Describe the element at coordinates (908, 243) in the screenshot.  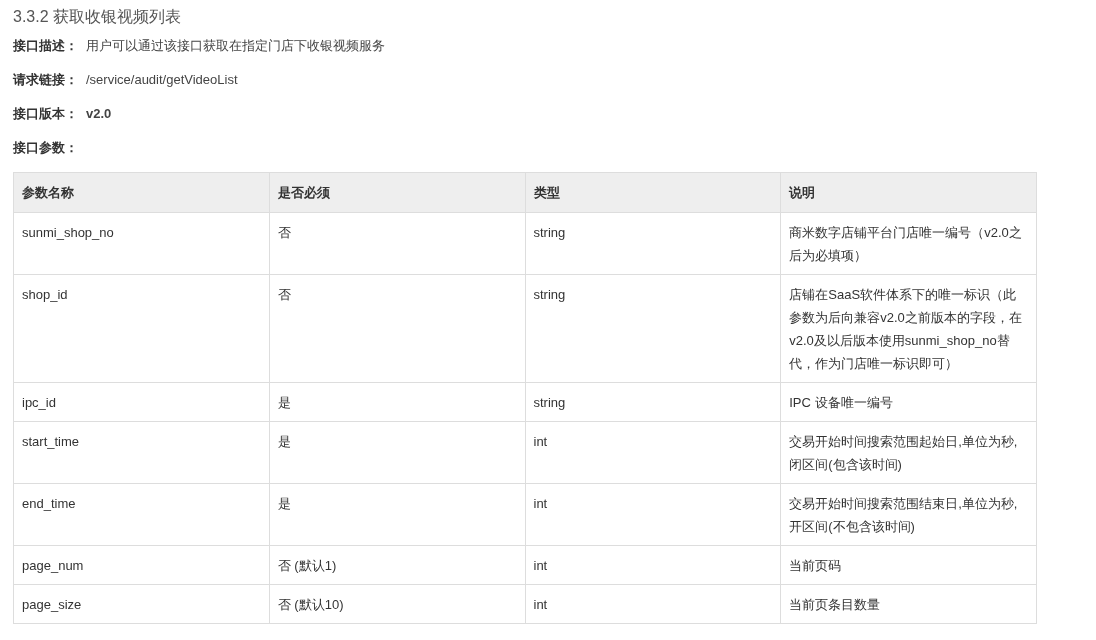
I see `table-cell: 商米数字店铺平台门店唯一编号（v2.0之后为必填项）` at that location.